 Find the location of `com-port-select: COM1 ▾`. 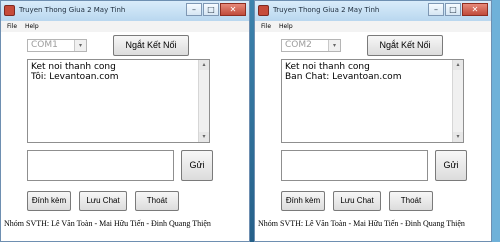

com-port-select: COM1 ▾ is located at coordinates (57, 45).